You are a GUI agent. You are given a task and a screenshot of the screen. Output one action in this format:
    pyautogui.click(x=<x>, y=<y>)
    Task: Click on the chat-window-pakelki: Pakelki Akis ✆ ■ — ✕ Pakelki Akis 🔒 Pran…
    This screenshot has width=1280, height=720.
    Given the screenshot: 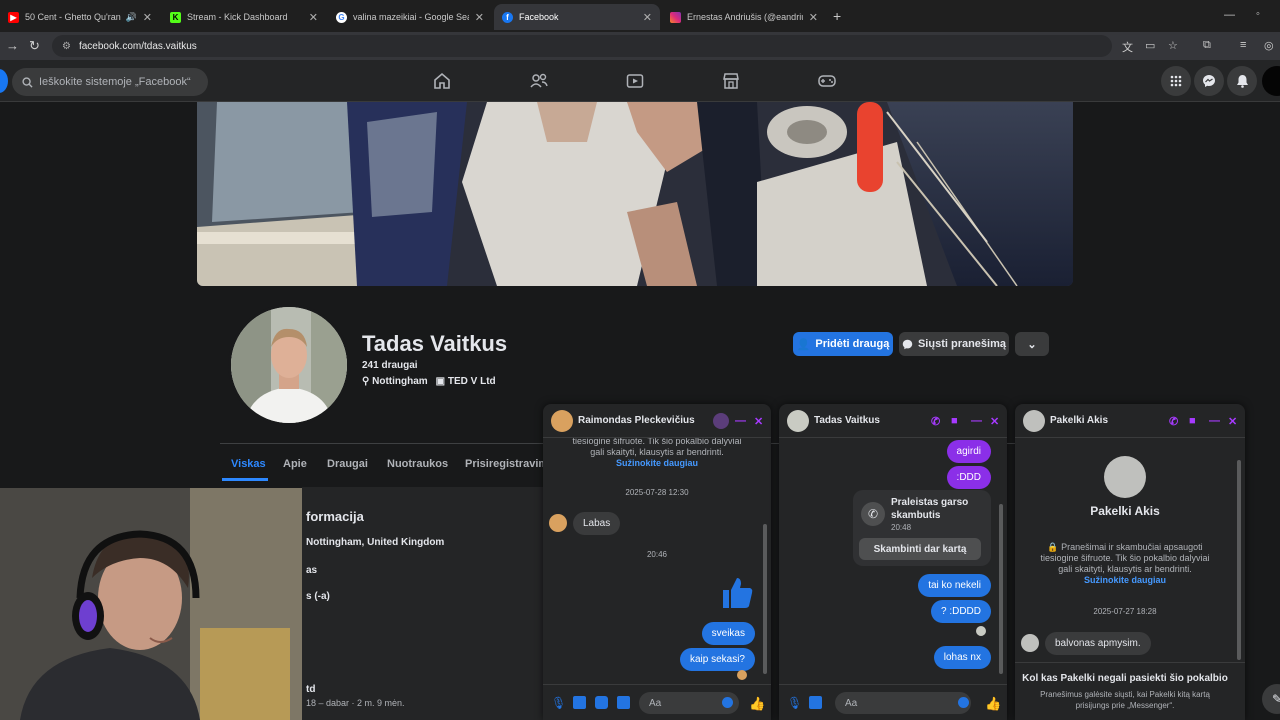 What is the action you would take?
    pyautogui.click(x=1130, y=562)
    